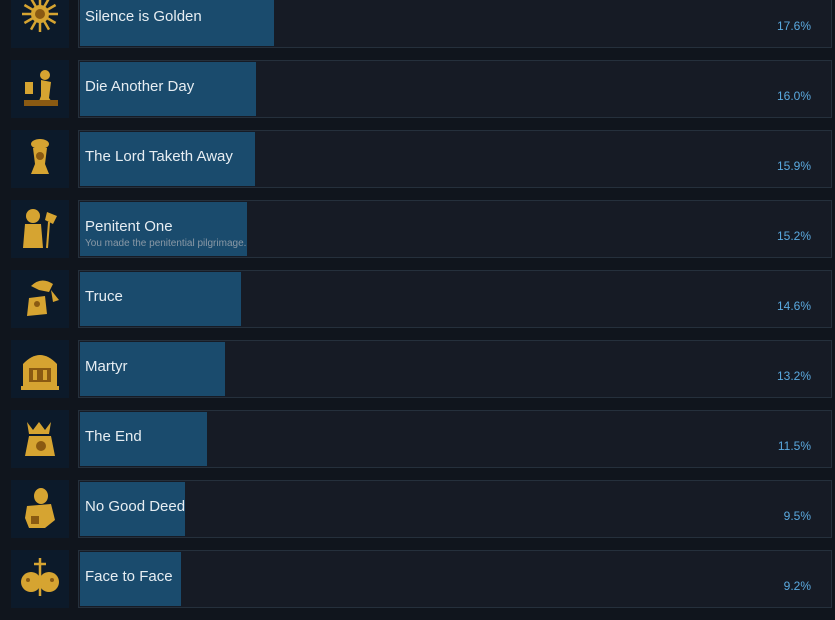 This screenshot has width=835, height=620. Describe the element at coordinates (40, 369) in the screenshot. I see `altar-icon` at that location.